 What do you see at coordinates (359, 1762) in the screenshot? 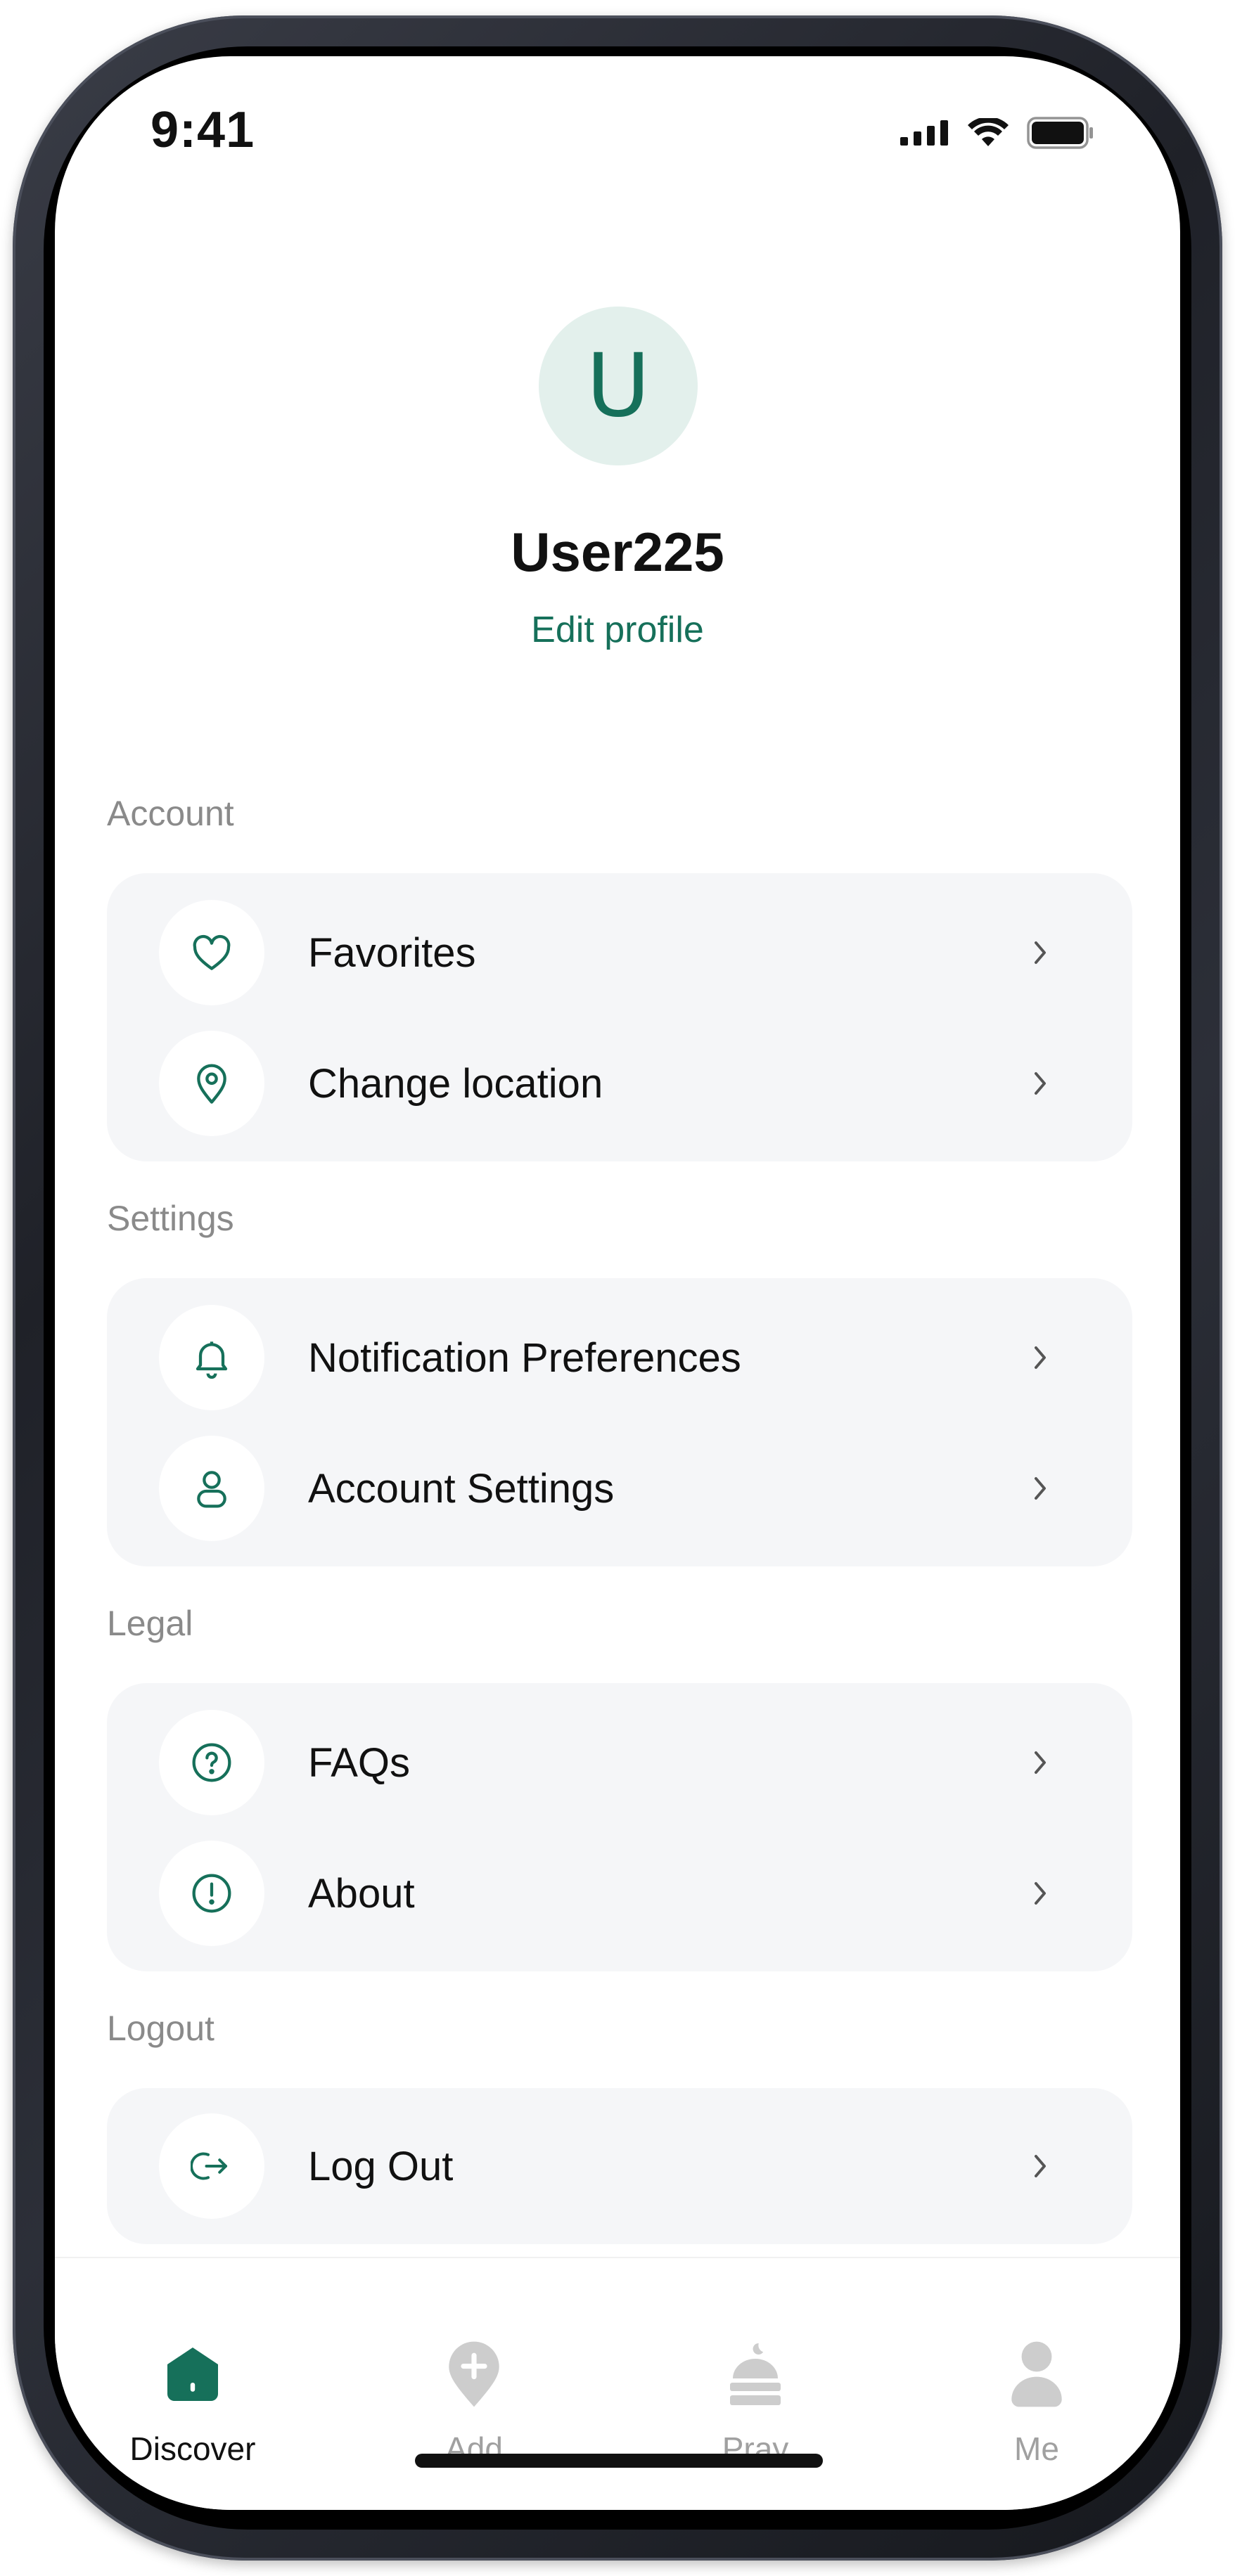
I see `faqs-label: FAQs` at bounding box center [359, 1762].